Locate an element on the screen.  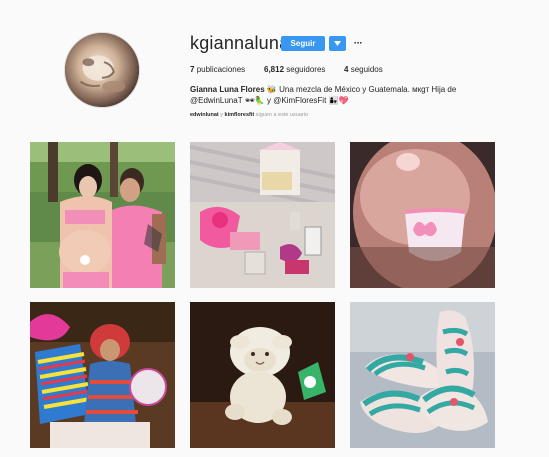
follow-button: Seguir is located at coordinates (303, 43).